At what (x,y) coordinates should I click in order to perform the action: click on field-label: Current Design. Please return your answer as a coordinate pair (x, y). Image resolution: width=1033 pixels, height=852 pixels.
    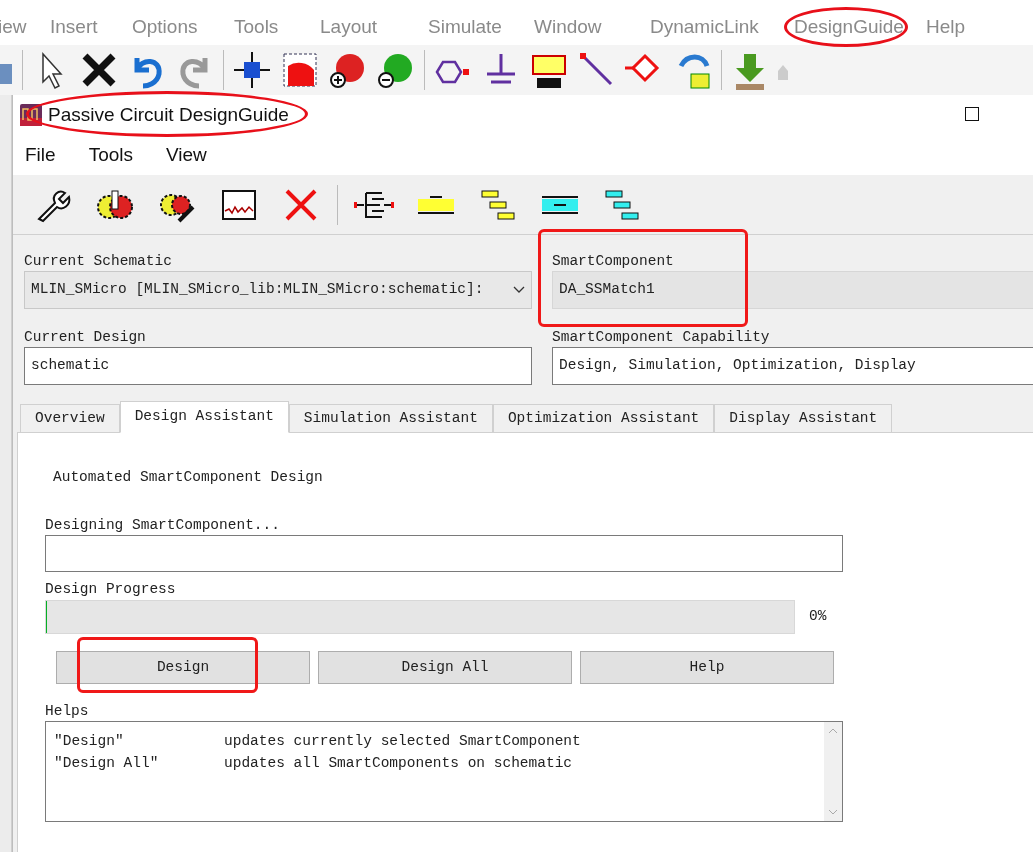
    Looking at the image, I should click on (85, 337).